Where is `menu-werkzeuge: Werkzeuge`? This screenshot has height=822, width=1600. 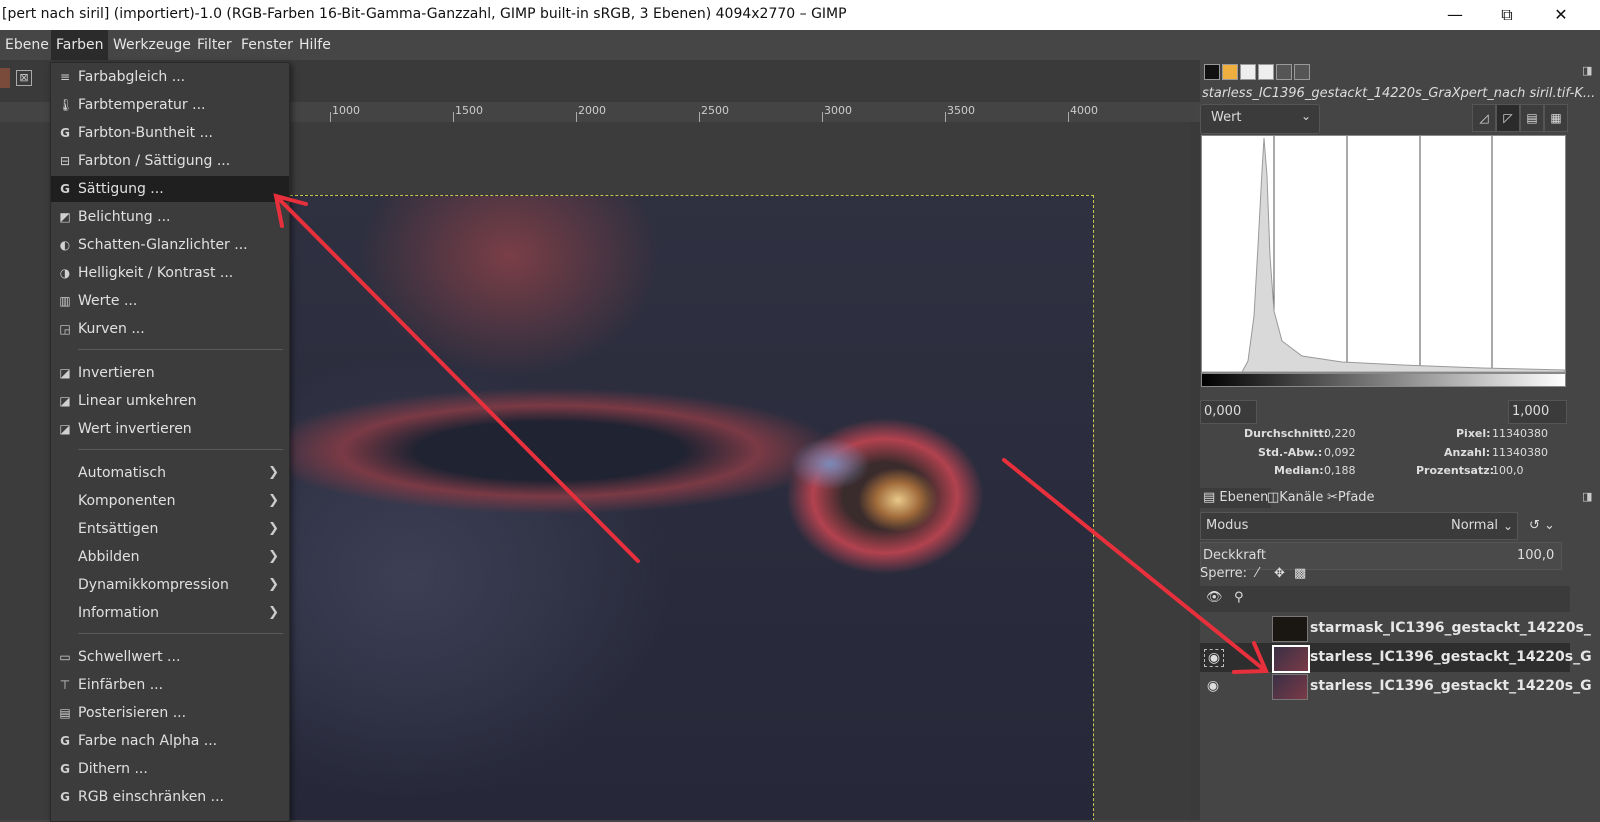 menu-werkzeuge: Werkzeuge is located at coordinates (152, 45).